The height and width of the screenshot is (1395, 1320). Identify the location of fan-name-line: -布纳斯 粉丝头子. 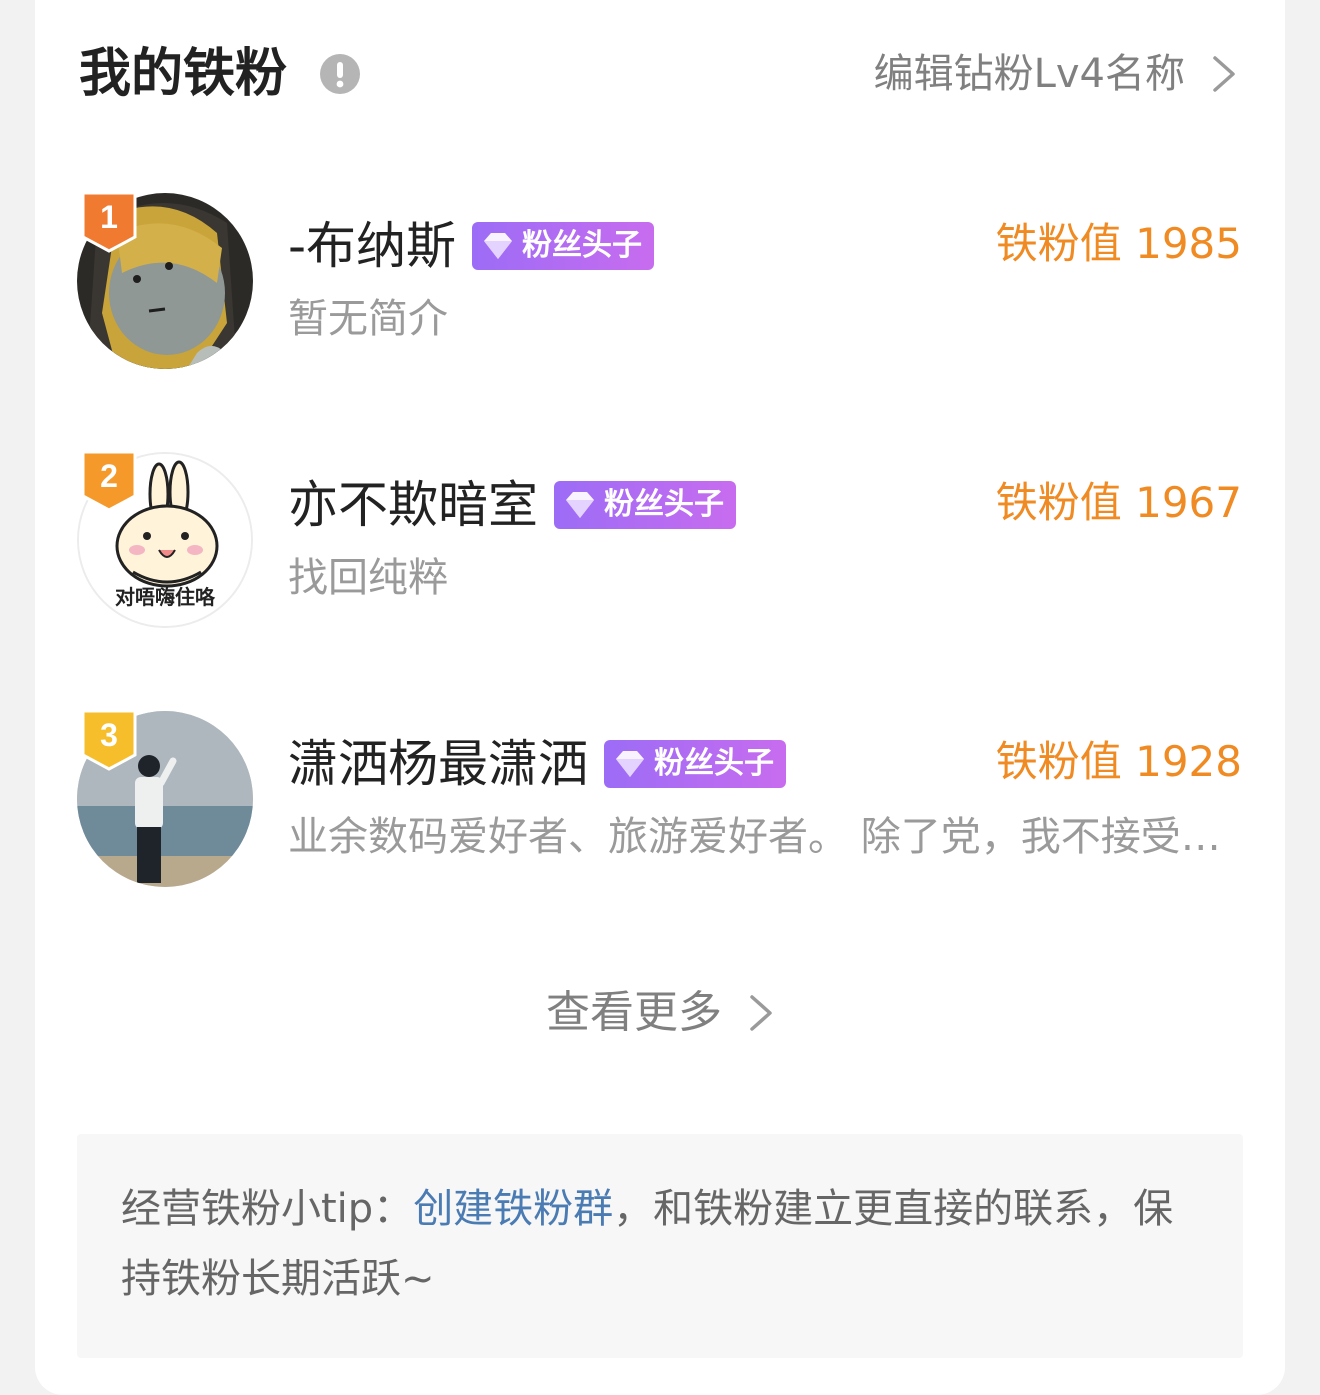
(471, 246).